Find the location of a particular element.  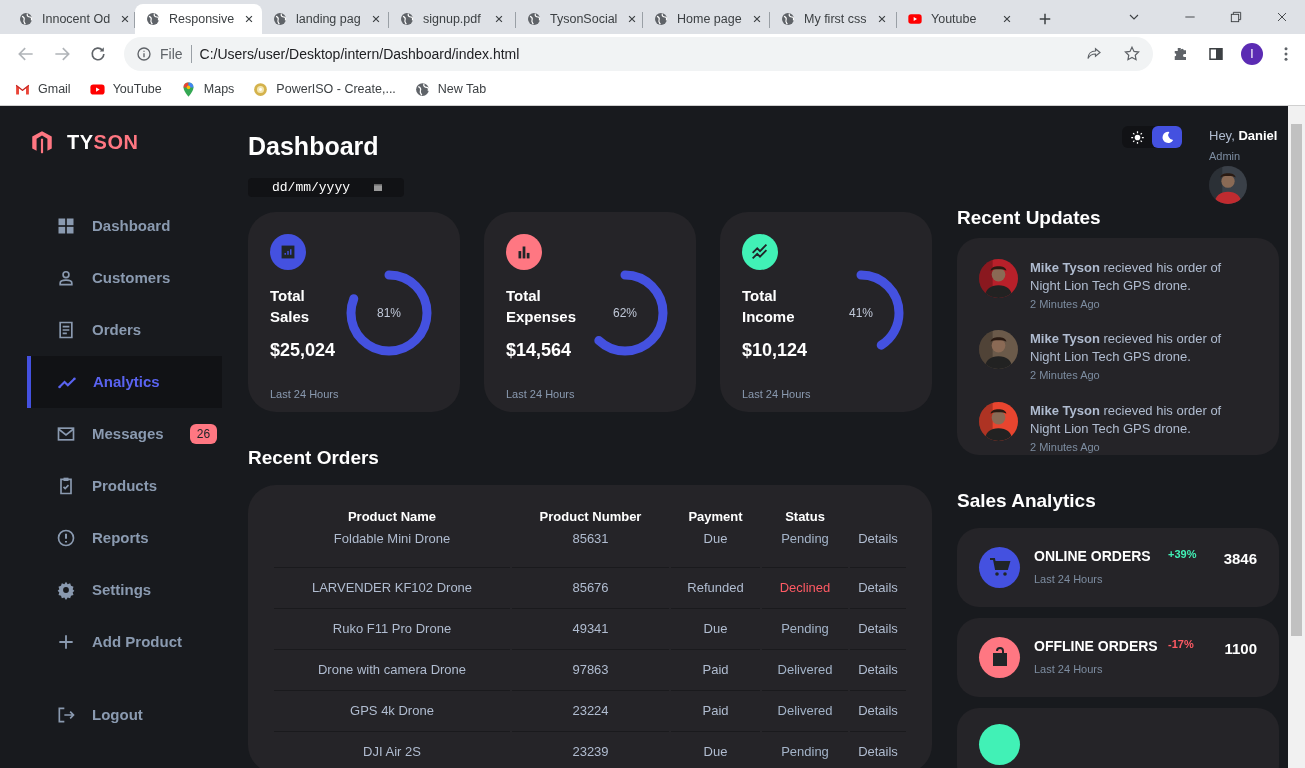

sidebar-item: Add Product is located at coordinates (124, 642).